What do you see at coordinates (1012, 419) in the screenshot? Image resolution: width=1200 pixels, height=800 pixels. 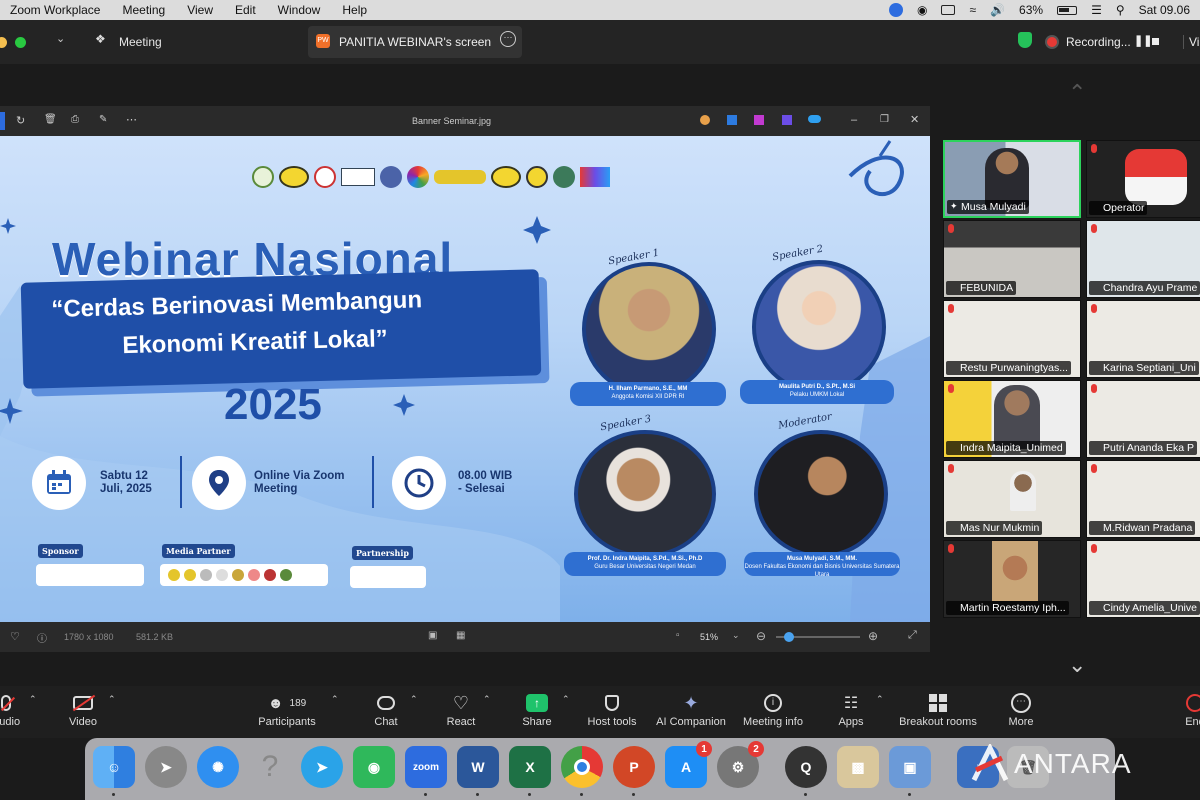 I see `participant-tile: Indra Maipita_Unimed` at bounding box center [1012, 419].